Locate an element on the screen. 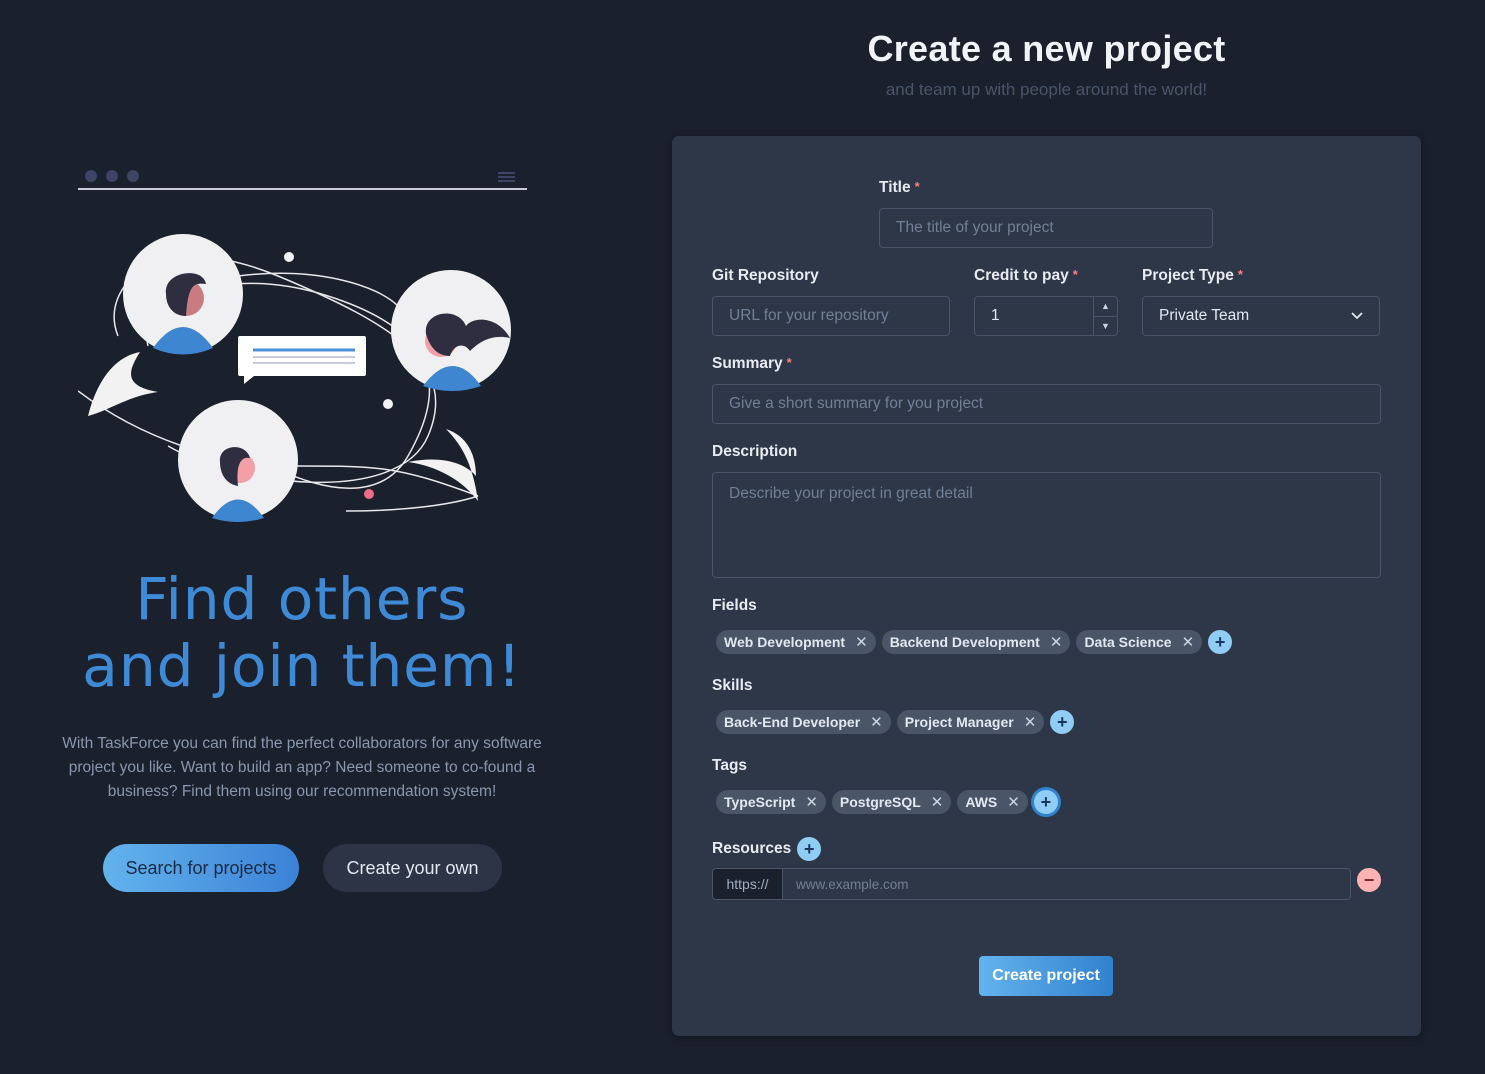 The image size is (1485, 1074). field-chip: Data Science ✕ is located at coordinates (1139, 642).